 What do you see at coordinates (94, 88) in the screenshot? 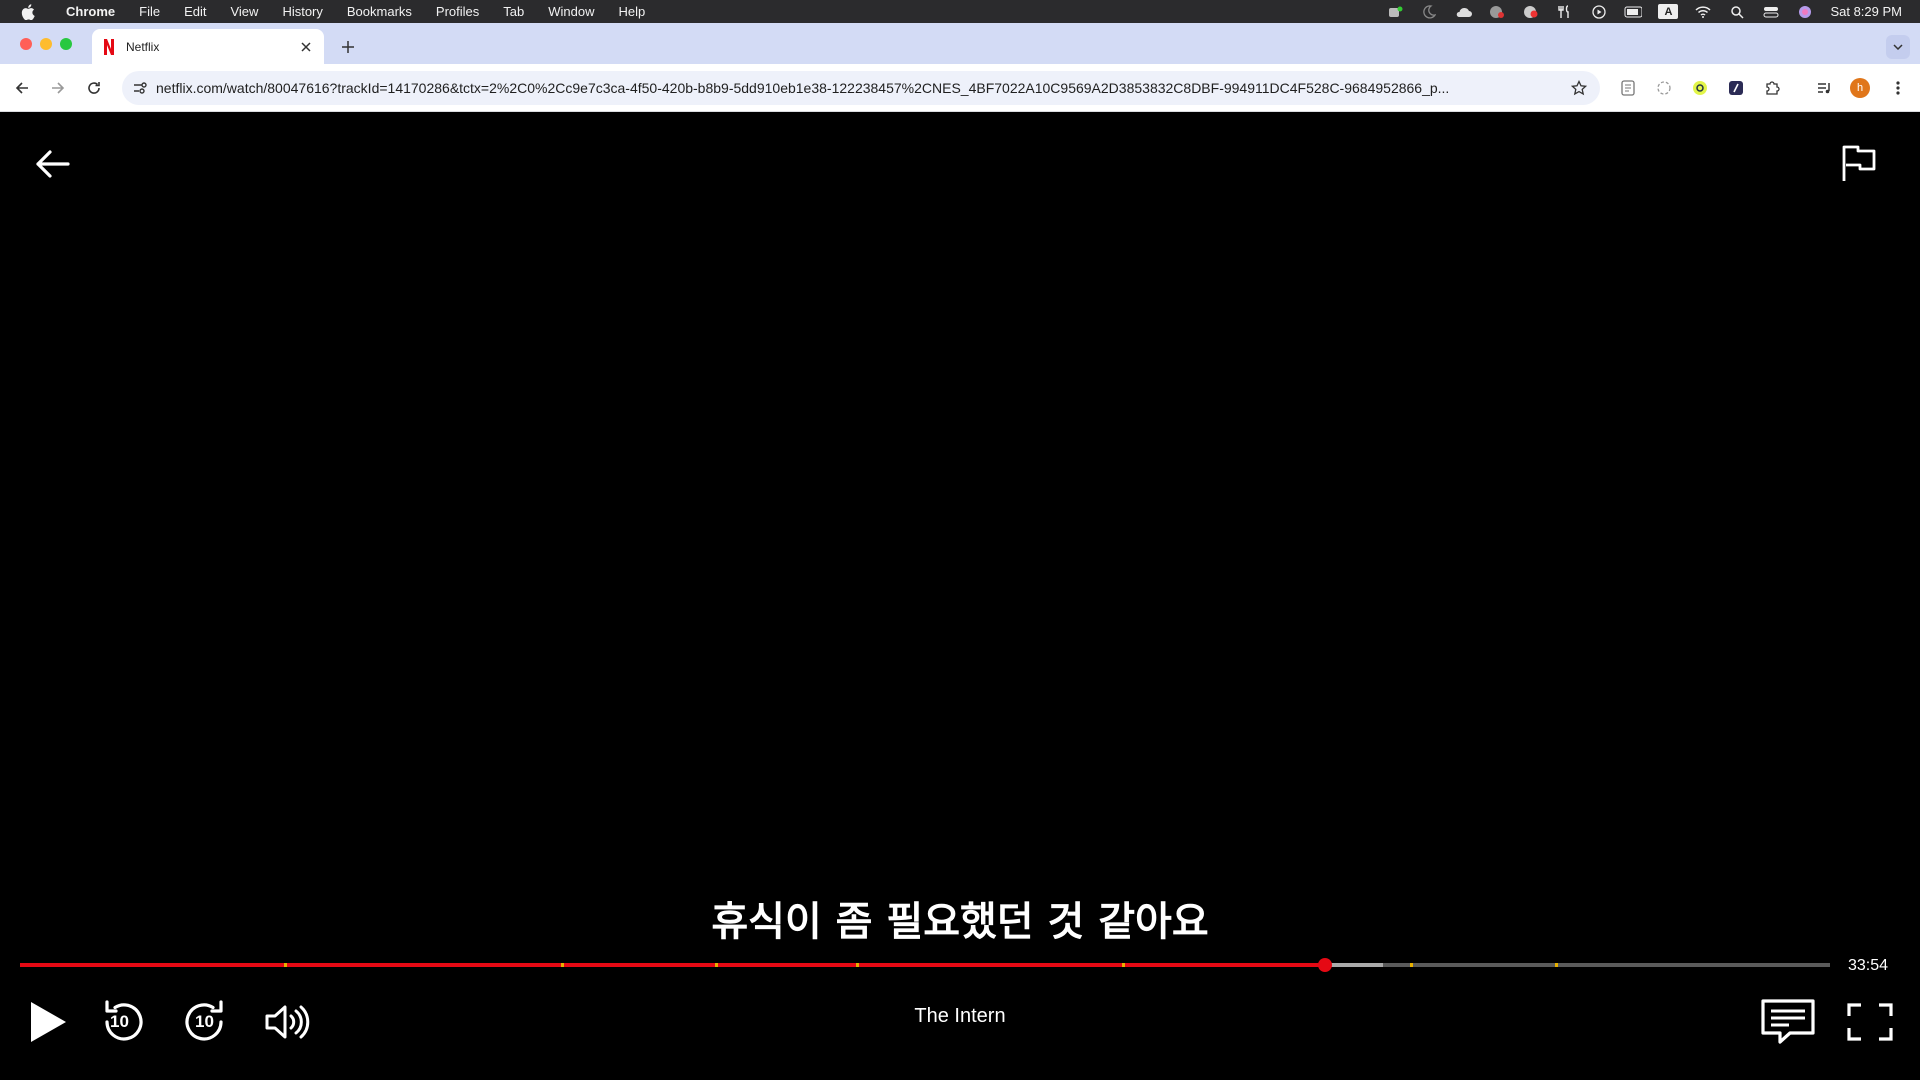
I see `reload-button` at bounding box center [94, 88].